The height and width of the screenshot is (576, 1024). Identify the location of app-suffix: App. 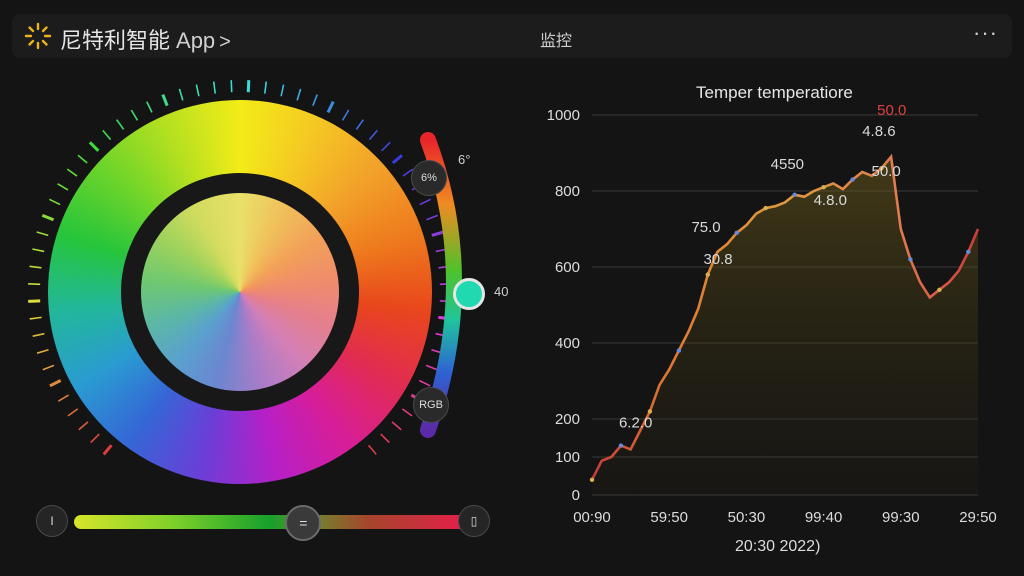
(196, 40).